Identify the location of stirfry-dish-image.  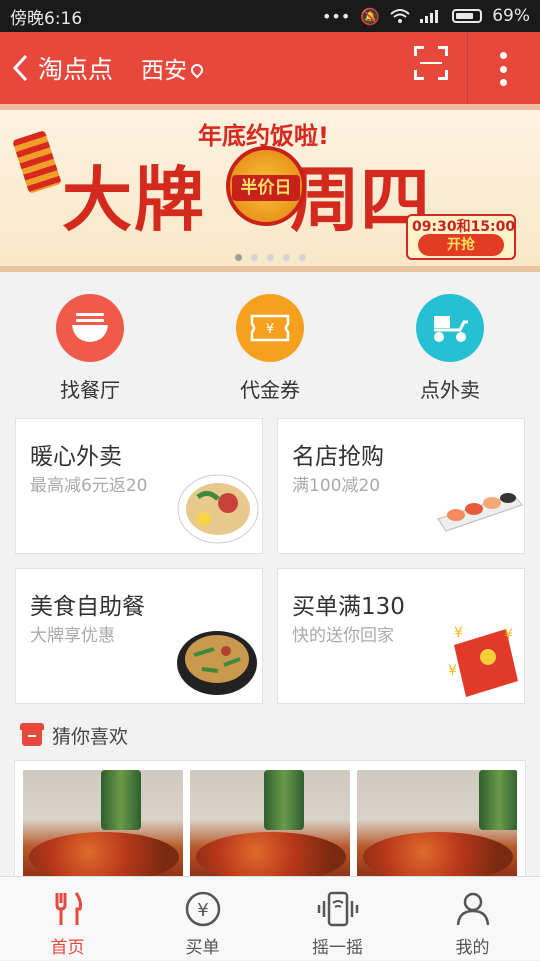
(217, 663).